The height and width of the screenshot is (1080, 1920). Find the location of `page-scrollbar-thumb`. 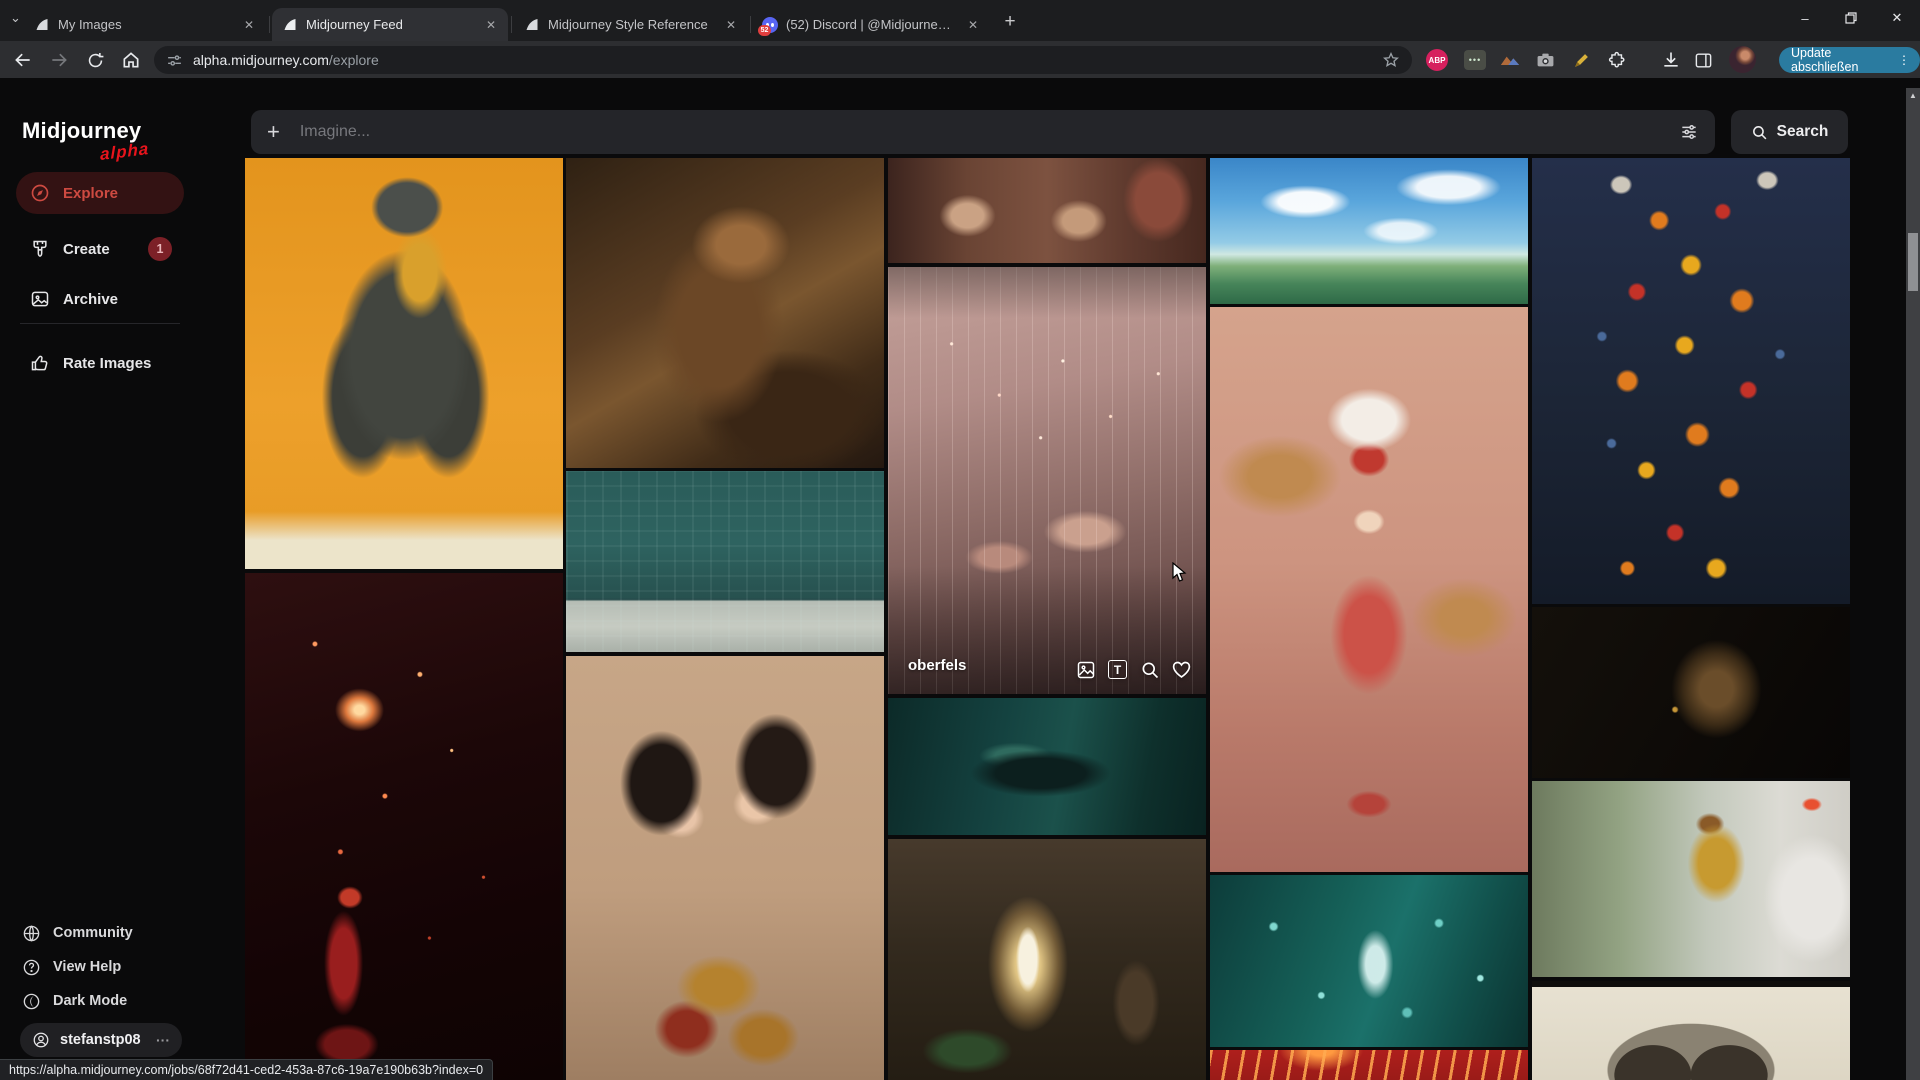

page-scrollbar-thumb is located at coordinates (1913, 262).